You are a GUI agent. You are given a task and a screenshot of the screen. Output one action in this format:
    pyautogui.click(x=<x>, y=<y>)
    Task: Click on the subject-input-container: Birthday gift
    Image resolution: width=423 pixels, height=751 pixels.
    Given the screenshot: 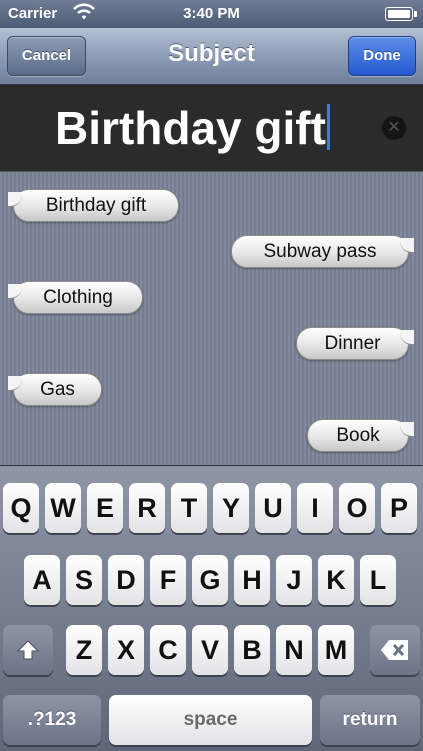 What is the action you would take?
    pyautogui.click(x=192, y=128)
    